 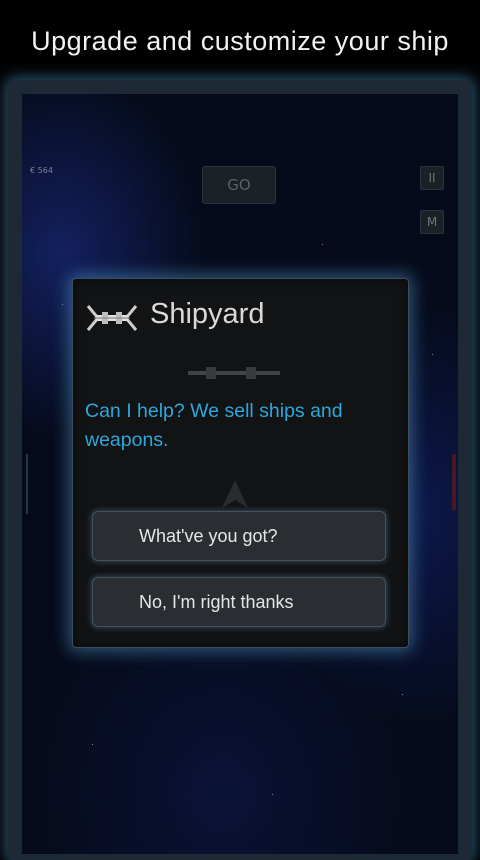 What do you see at coordinates (432, 178) in the screenshot?
I see `pause-button: II` at bounding box center [432, 178].